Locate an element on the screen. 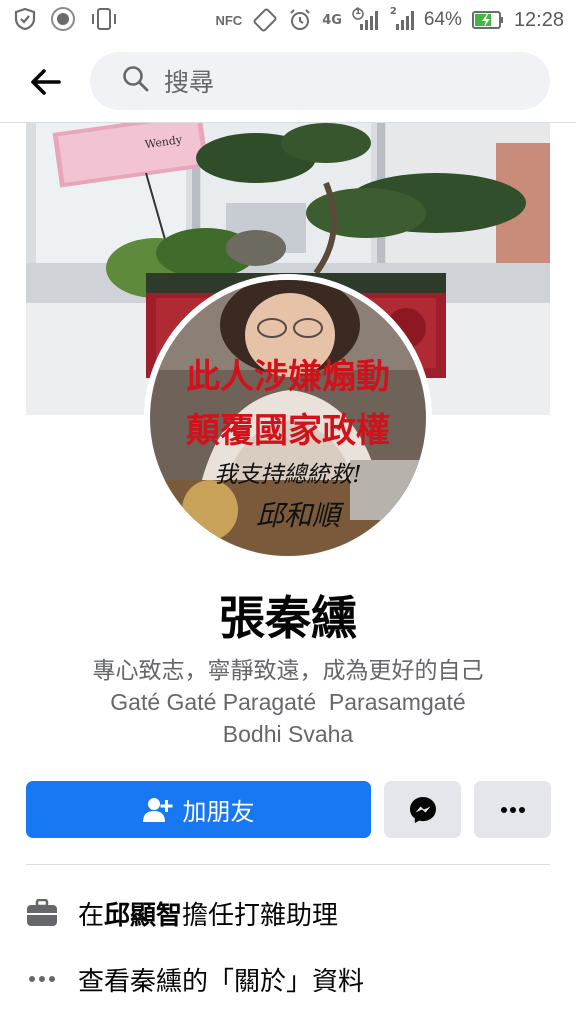 This screenshot has height=1024, width=576. work-info-row: 在邱顯智 擔任打雜助理 is located at coordinates (296, 913).